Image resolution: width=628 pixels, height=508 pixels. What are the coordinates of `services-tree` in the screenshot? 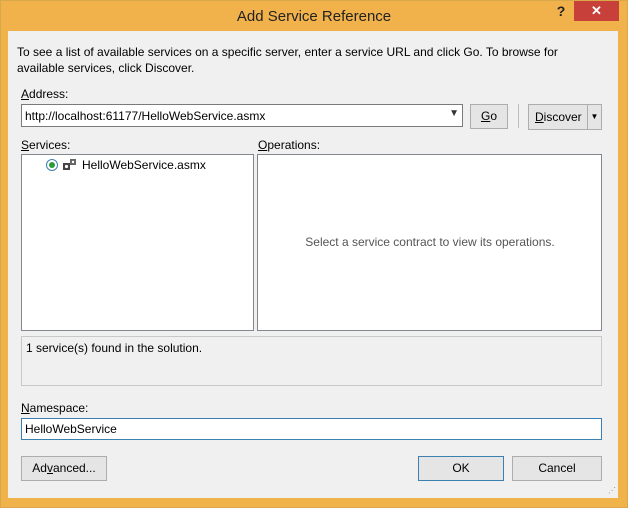 It's located at (137, 242).